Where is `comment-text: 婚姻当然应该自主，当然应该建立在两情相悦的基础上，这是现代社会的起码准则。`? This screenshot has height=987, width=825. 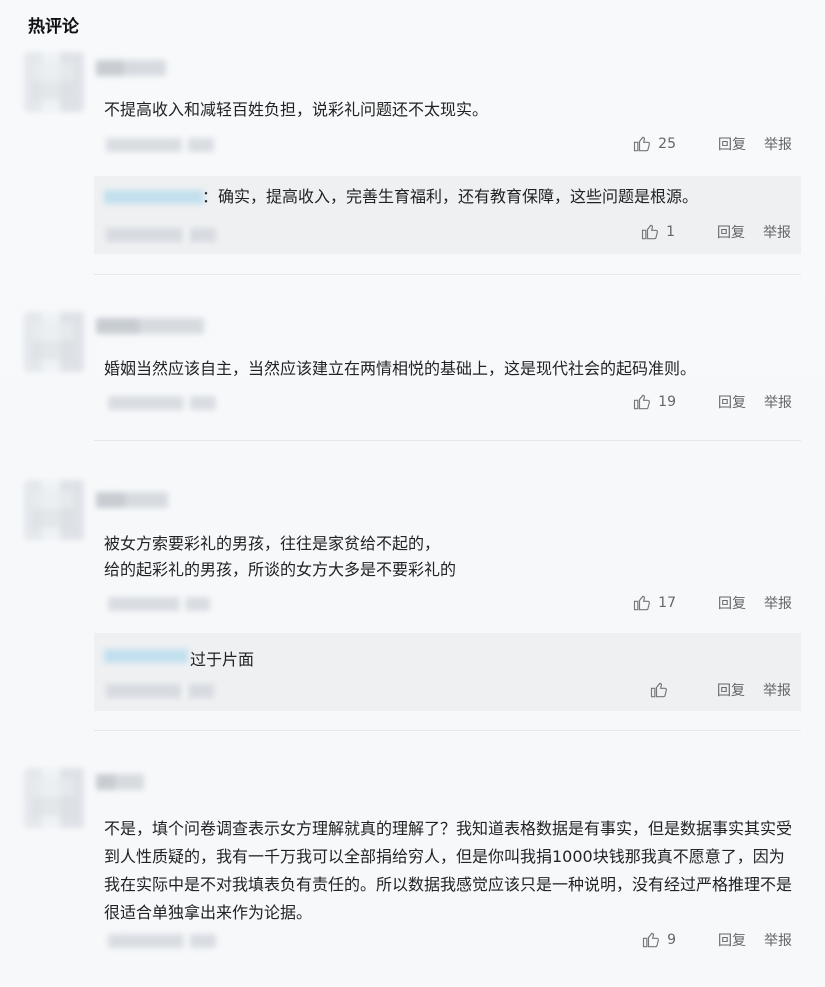
comment-text: 婚姻当然应该自主，当然应该建立在两情相悦的基础上，这是现代社会的起码准则。 is located at coordinates (400, 368).